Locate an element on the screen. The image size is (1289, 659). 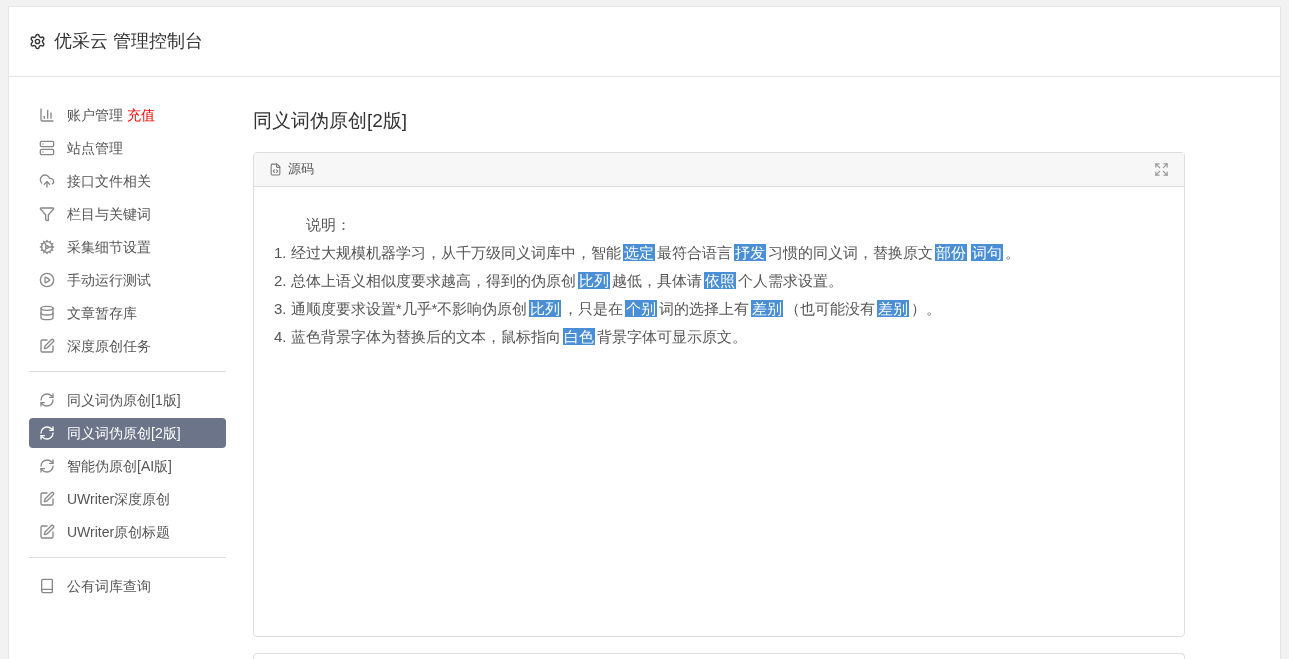
sidebar-item-label: UWriter深度原创 is located at coordinates (119, 499).